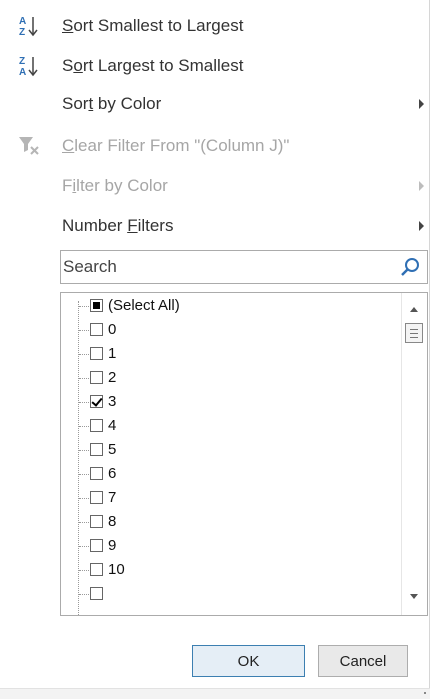  What do you see at coordinates (414, 454) in the screenshot?
I see `list-scrollbar` at bounding box center [414, 454].